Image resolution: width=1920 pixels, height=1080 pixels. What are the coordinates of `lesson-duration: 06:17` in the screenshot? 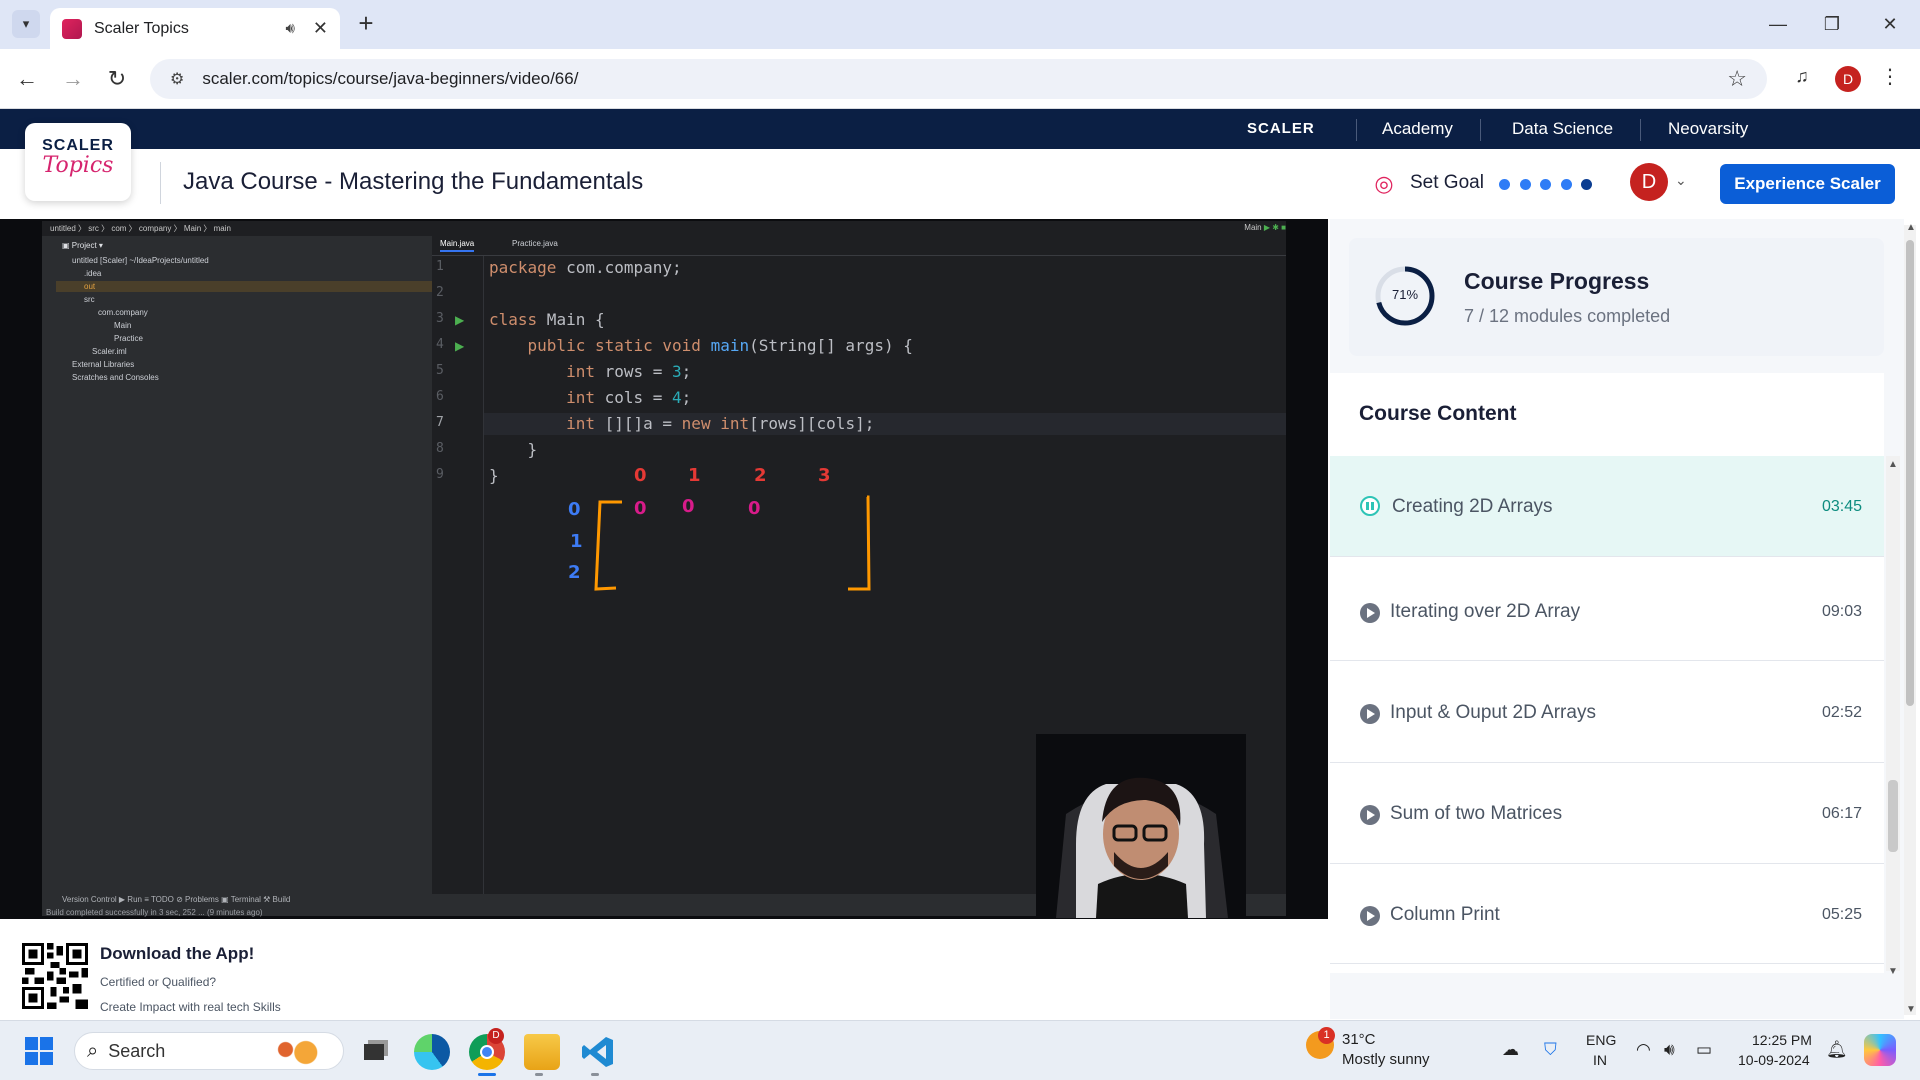 It's located at (1841, 813).